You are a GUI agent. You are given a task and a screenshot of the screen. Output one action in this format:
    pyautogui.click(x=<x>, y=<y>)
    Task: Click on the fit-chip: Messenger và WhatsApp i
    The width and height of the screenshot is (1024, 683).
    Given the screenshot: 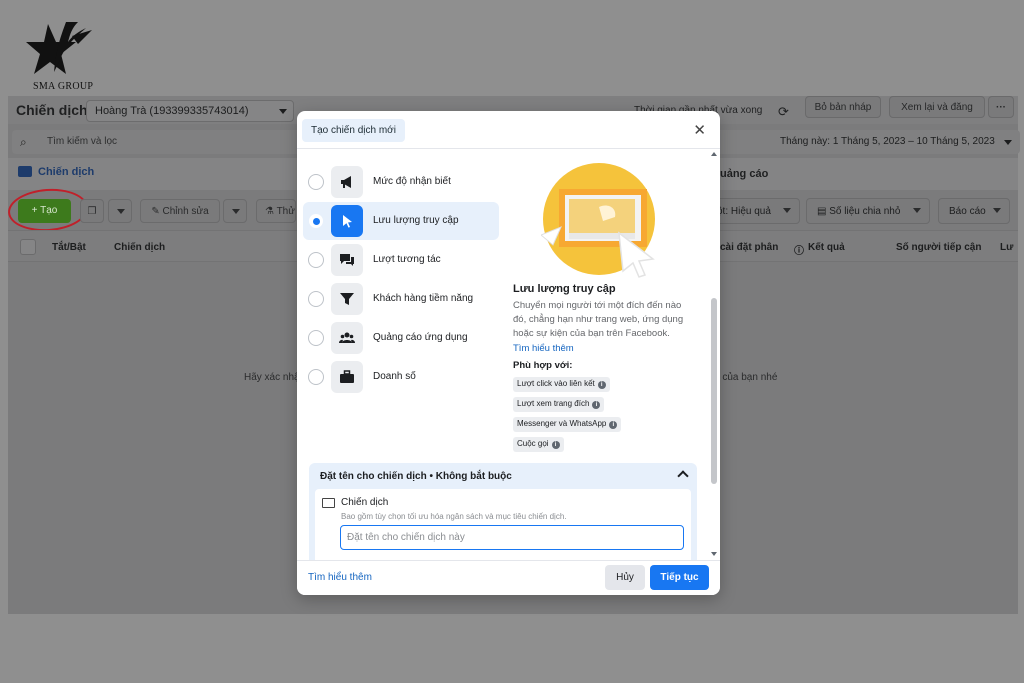 What is the action you would take?
    pyautogui.click(x=567, y=424)
    